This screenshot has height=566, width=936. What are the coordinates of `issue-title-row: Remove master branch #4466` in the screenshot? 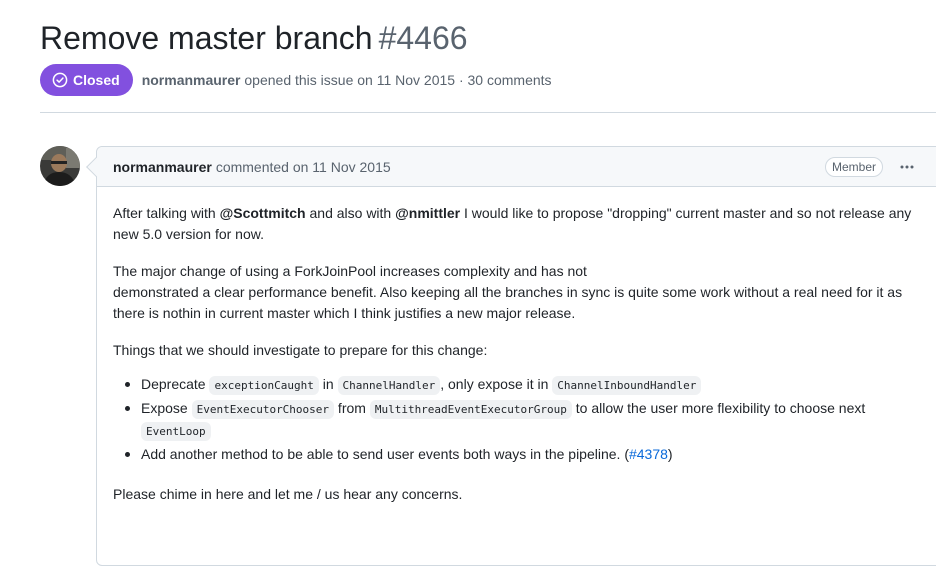 It's located at (254, 38).